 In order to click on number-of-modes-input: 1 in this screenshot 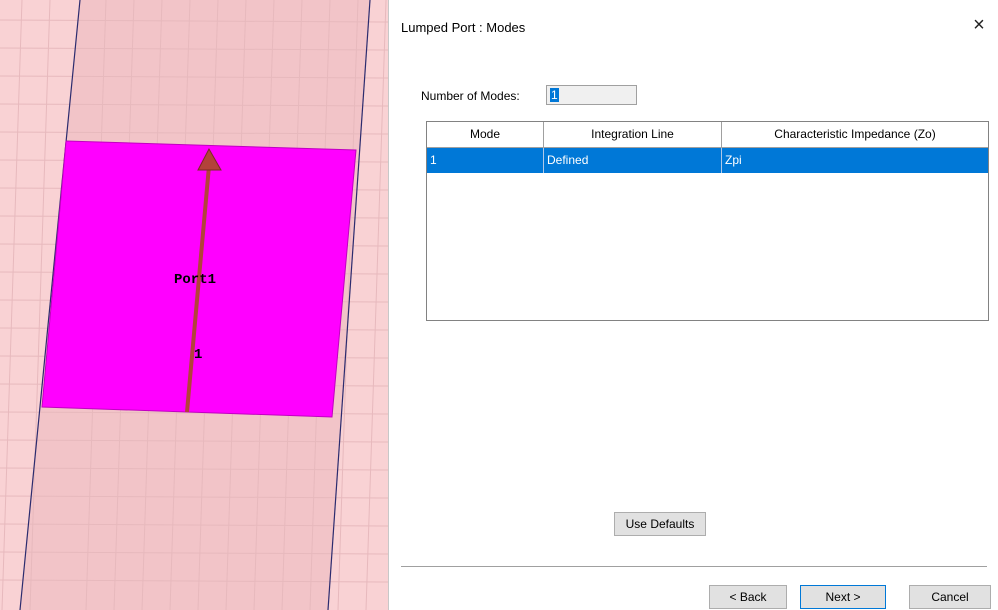, I will do `click(591, 95)`.